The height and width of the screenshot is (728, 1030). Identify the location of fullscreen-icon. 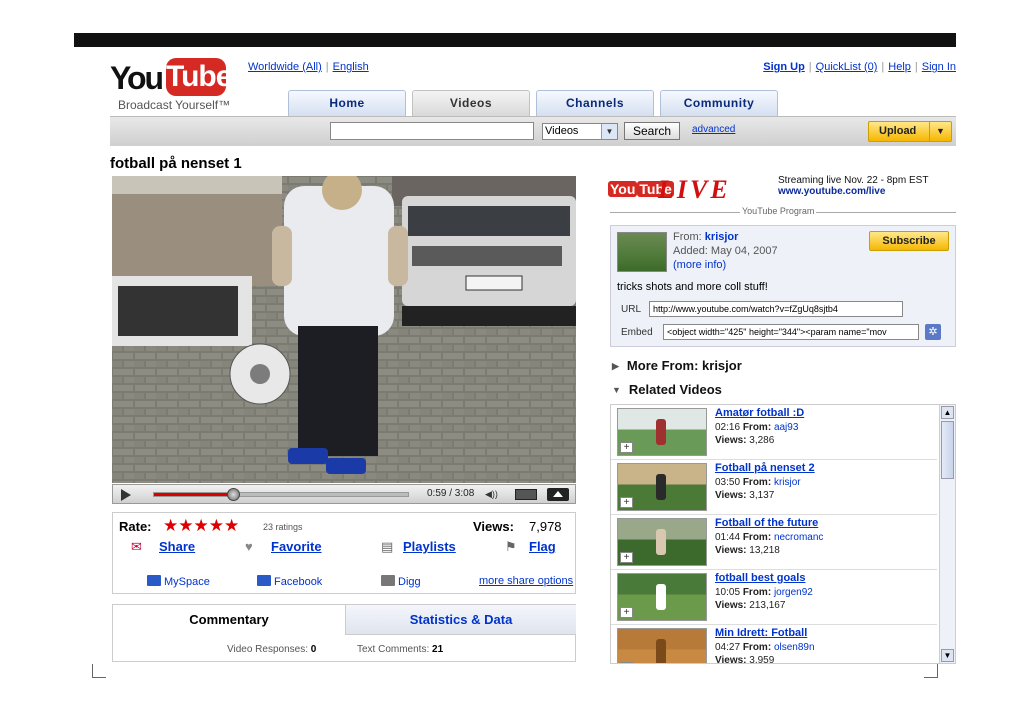
(558, 494).